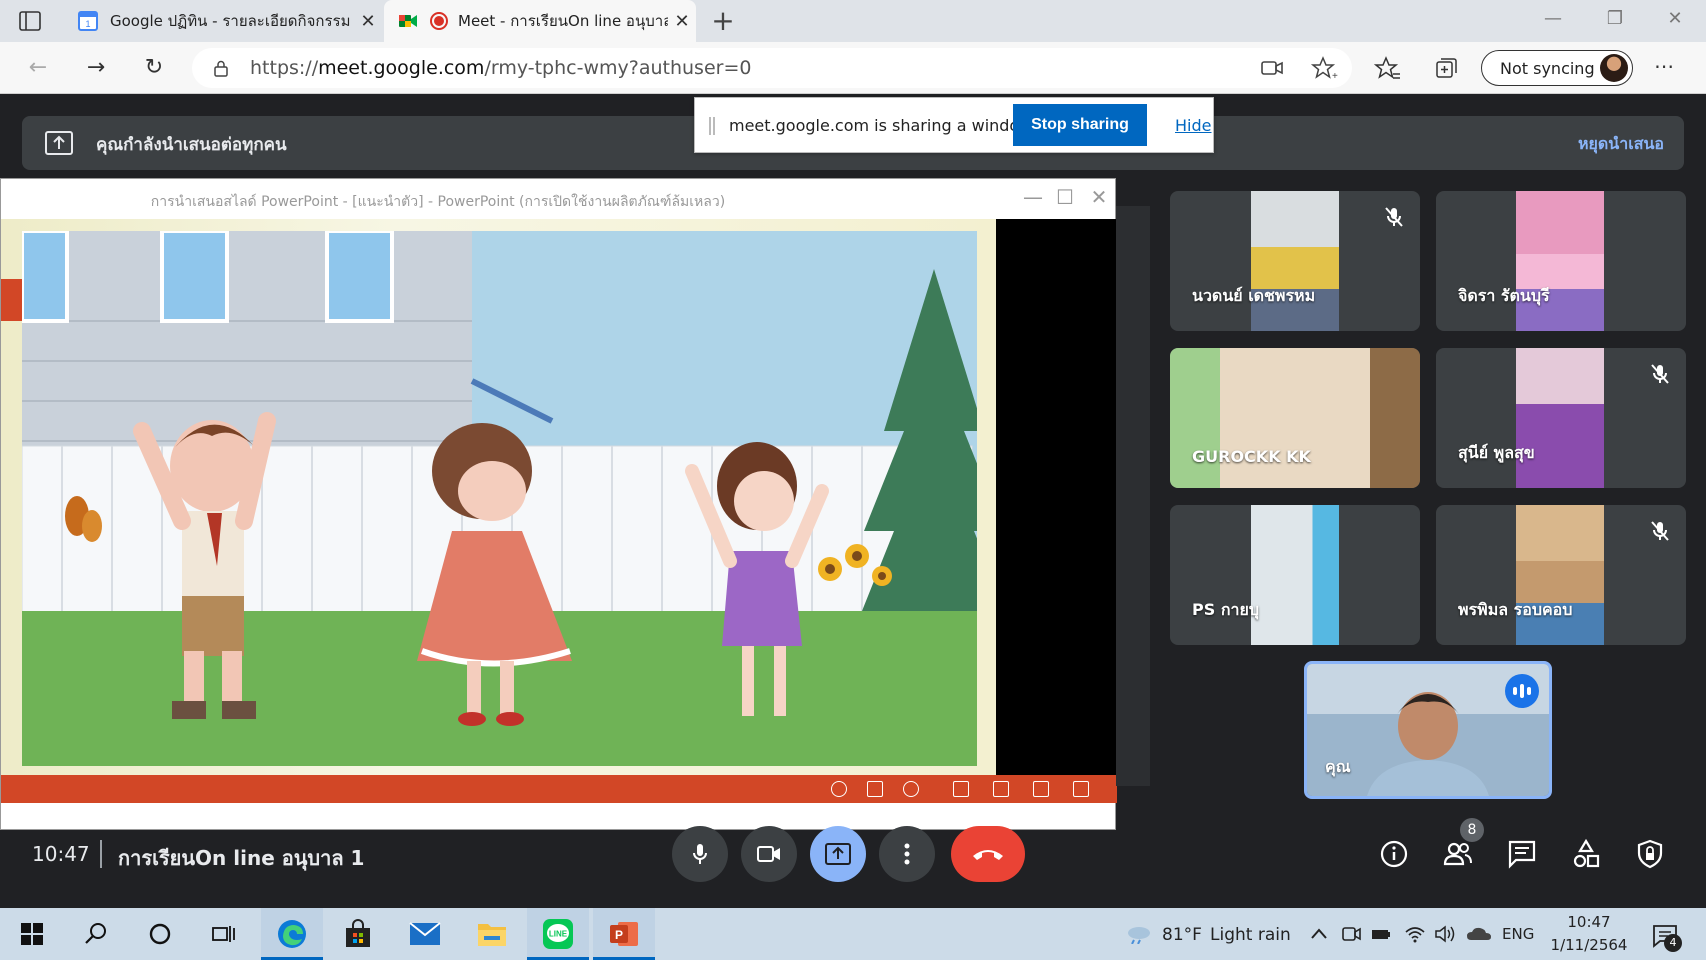 The image size is (1706, 960). I want to click on taskbar-file-explorer, so click(492, 934).